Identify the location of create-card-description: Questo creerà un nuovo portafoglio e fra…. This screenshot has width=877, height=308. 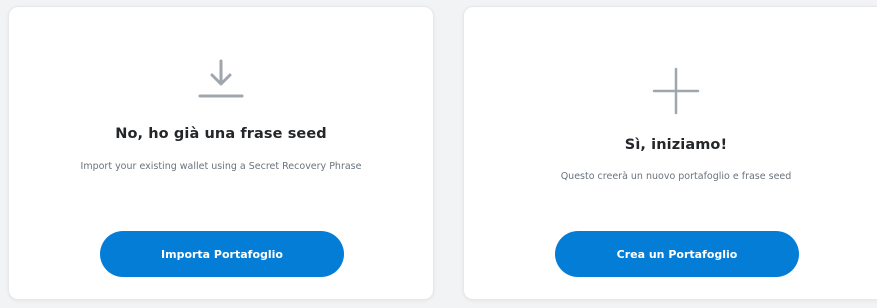
(676, 176).